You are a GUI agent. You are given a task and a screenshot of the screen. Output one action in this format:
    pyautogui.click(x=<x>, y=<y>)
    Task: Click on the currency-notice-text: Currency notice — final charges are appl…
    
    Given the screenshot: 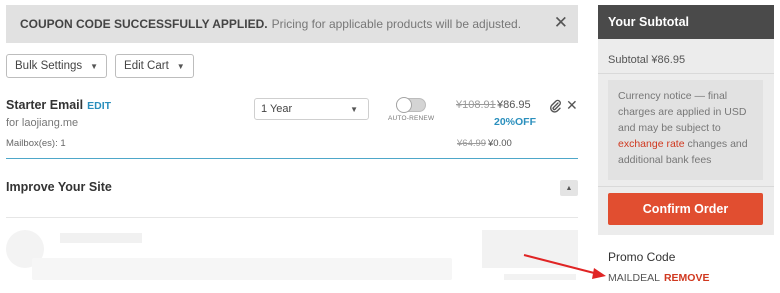 What is the action you would take?
    pyautogui.click(x=682, y=112)
    